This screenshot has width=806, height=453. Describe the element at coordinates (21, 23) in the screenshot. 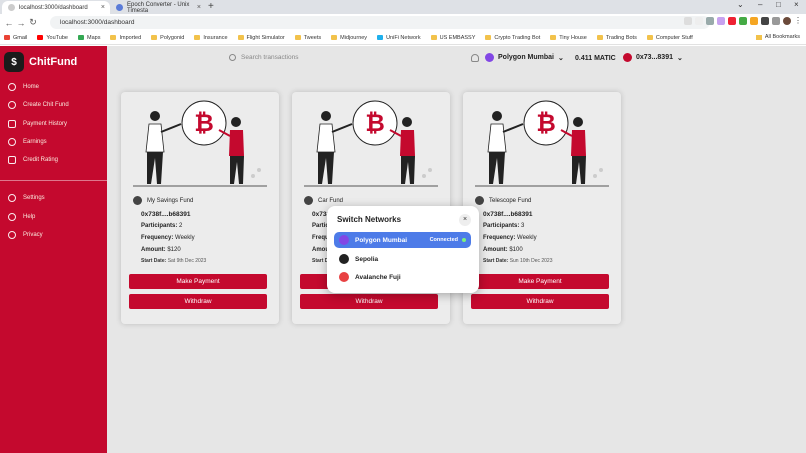

I see `forward-icon: →` at that location.